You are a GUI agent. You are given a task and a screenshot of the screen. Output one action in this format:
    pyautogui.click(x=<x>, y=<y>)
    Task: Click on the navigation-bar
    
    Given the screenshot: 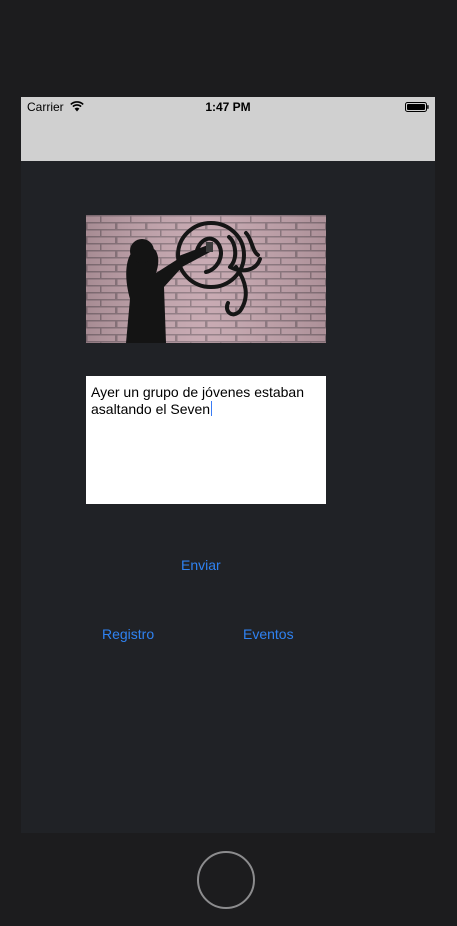 What is the action you would take?
    pyautogui.click(x=228, y=139)
    